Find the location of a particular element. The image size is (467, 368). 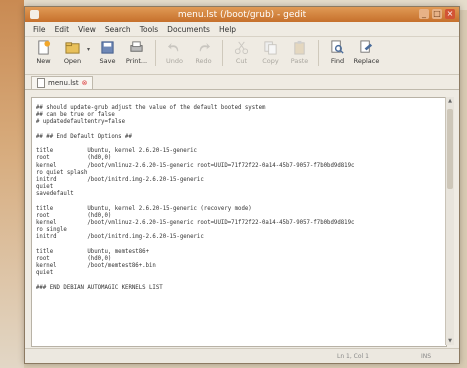

menu-edit: Edit is located at coordinates (62, 29).